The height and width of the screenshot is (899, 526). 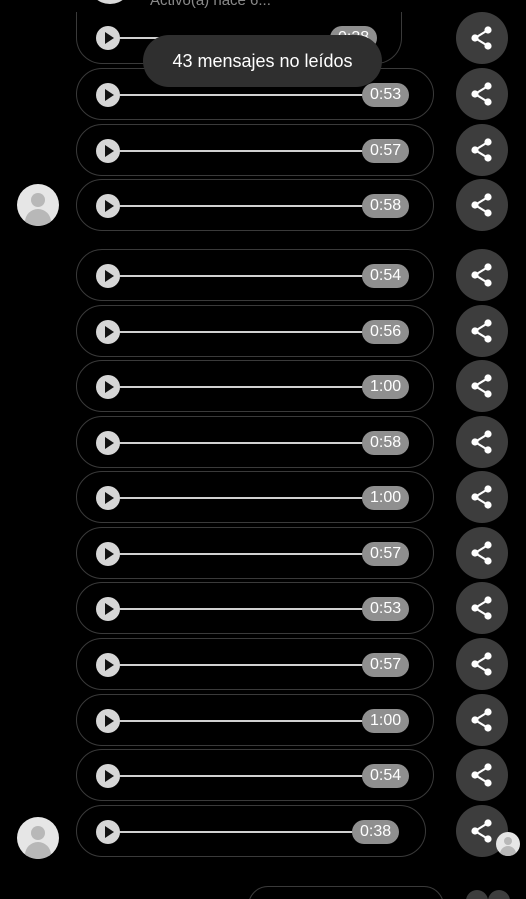 I want to click on voice-message-bubble: 0:56, so click(x=255, y=331).